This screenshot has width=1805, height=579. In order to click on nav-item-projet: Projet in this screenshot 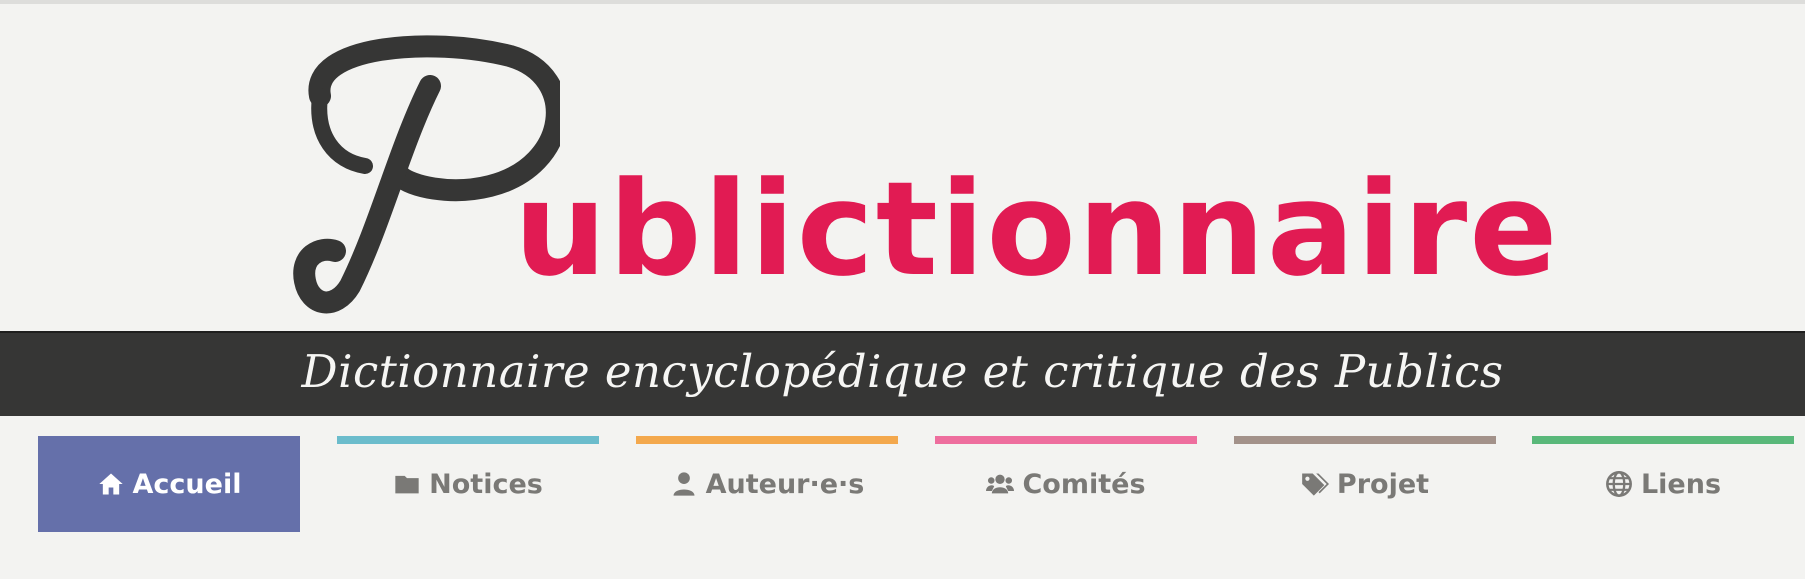, I will do `click(1365, 484)`.